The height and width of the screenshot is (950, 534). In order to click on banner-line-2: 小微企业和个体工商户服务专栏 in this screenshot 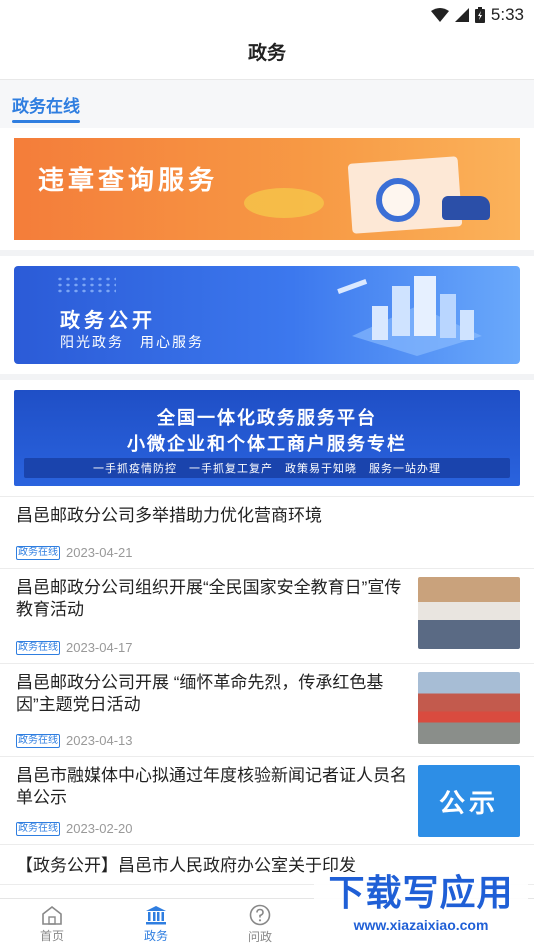, I will do `click(267, 444)`.